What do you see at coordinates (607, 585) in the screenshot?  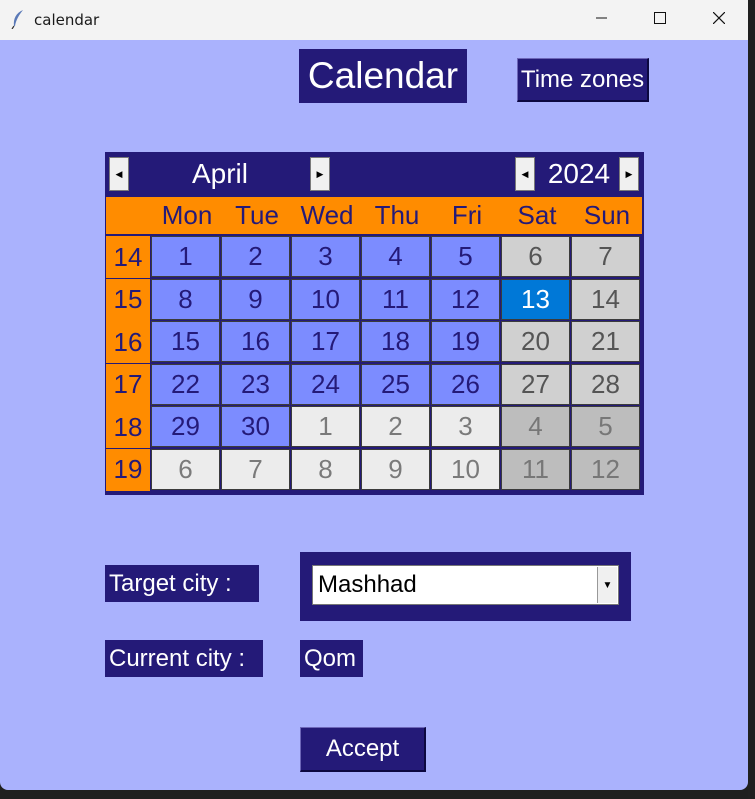 I see `dropdown-arrow-icon: ▼` at bounding box center [607, 585].